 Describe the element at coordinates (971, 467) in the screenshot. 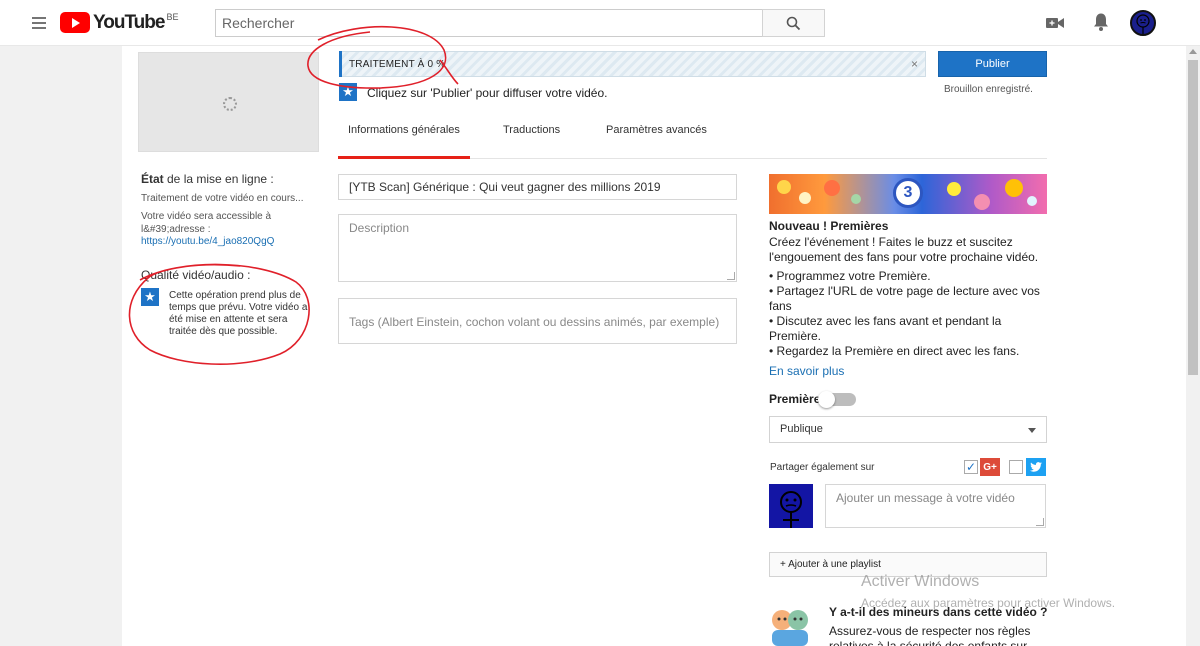

I see `gplus-checkbox: ✓` at that location.